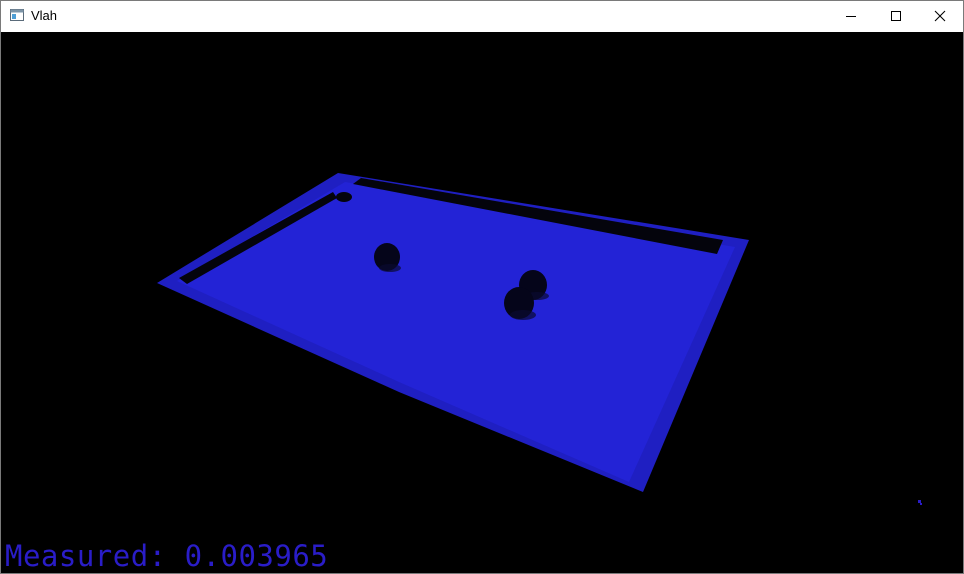 Image resolution: width=964 pixels, height=574 pixels. I want to click on close-icon, so click(940, 16).